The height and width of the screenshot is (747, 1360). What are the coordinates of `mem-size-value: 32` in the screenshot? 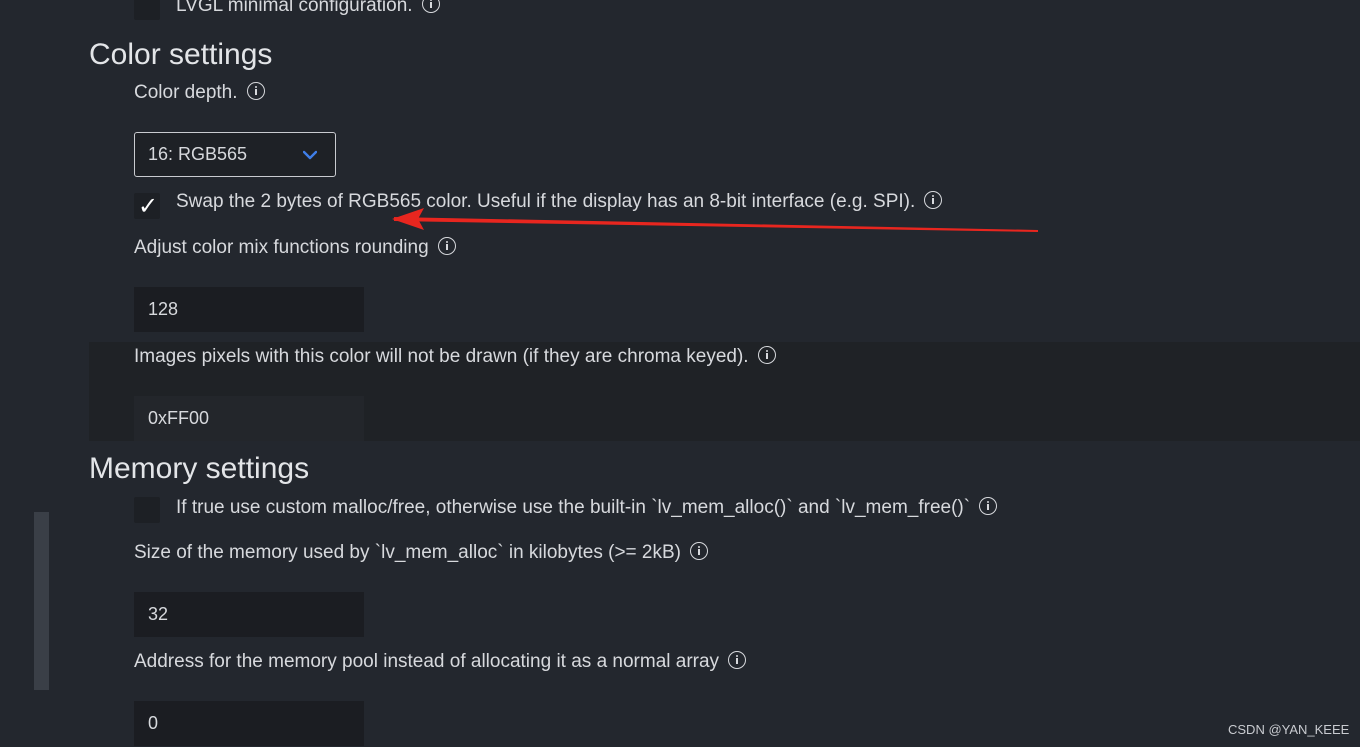 It's located at (158, 614).